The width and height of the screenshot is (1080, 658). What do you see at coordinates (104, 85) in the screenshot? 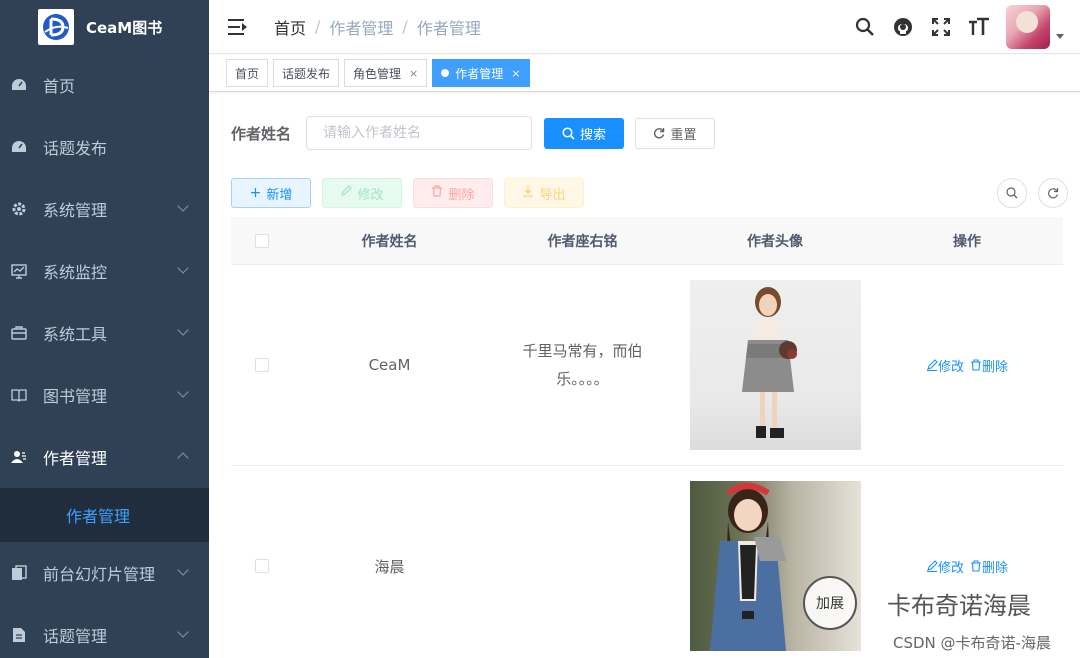
I see `sidebar-item-home: 首页` at bounding box center [104, 85].